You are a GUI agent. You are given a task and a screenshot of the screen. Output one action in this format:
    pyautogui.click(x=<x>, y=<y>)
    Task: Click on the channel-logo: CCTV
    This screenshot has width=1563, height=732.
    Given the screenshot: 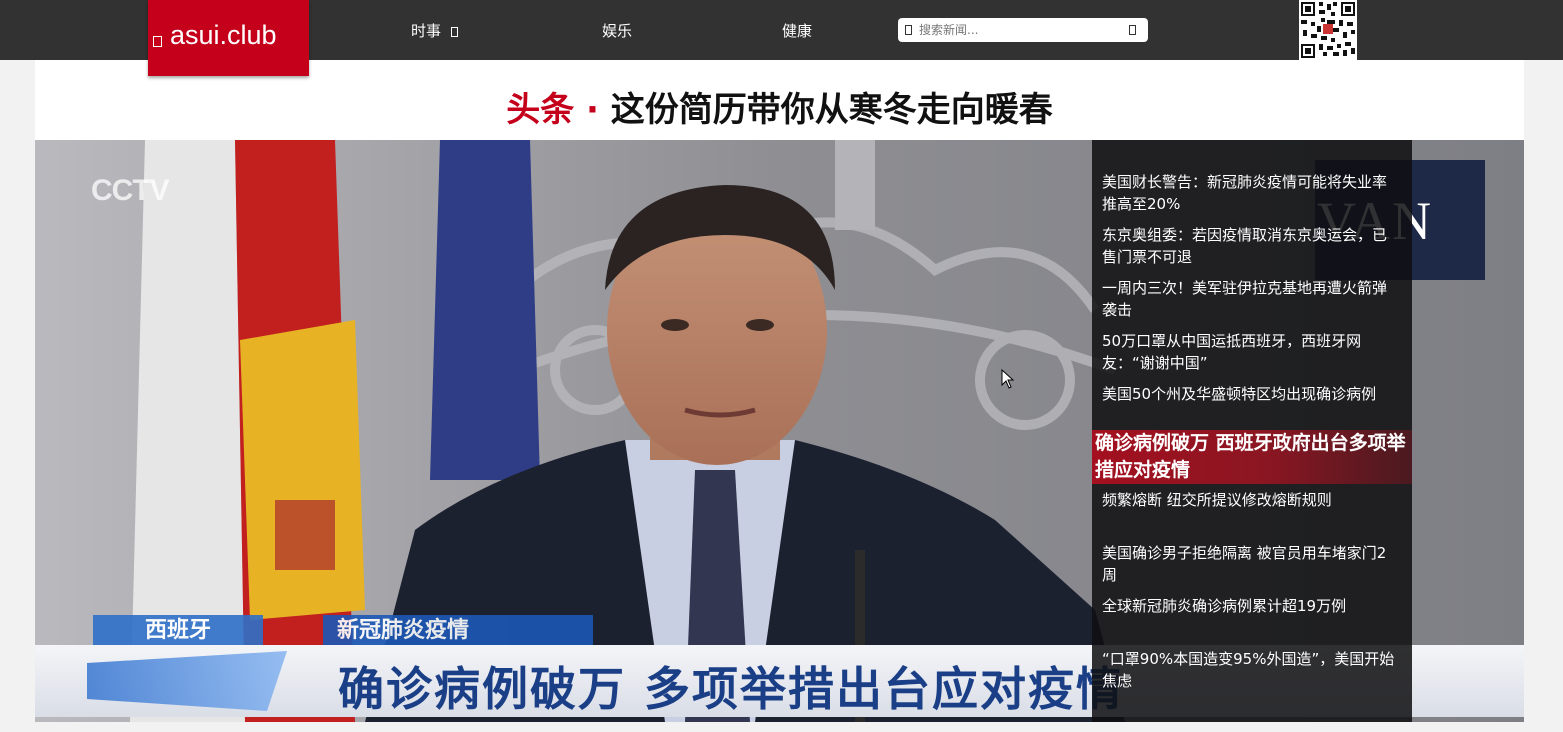 What is the action you would take?
    pyautogui.click(x=130, y=190)
    